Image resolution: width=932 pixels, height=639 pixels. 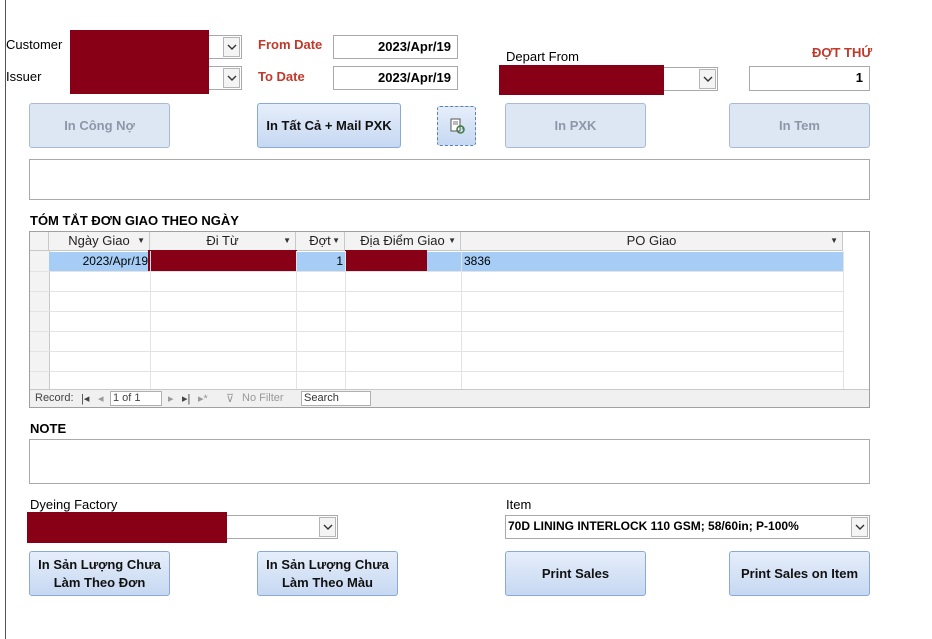 What do you see at coordinates (136, 398) in the screenshot?
I see `record-position-field: 1 of 1` at bounding box center [136, 398].